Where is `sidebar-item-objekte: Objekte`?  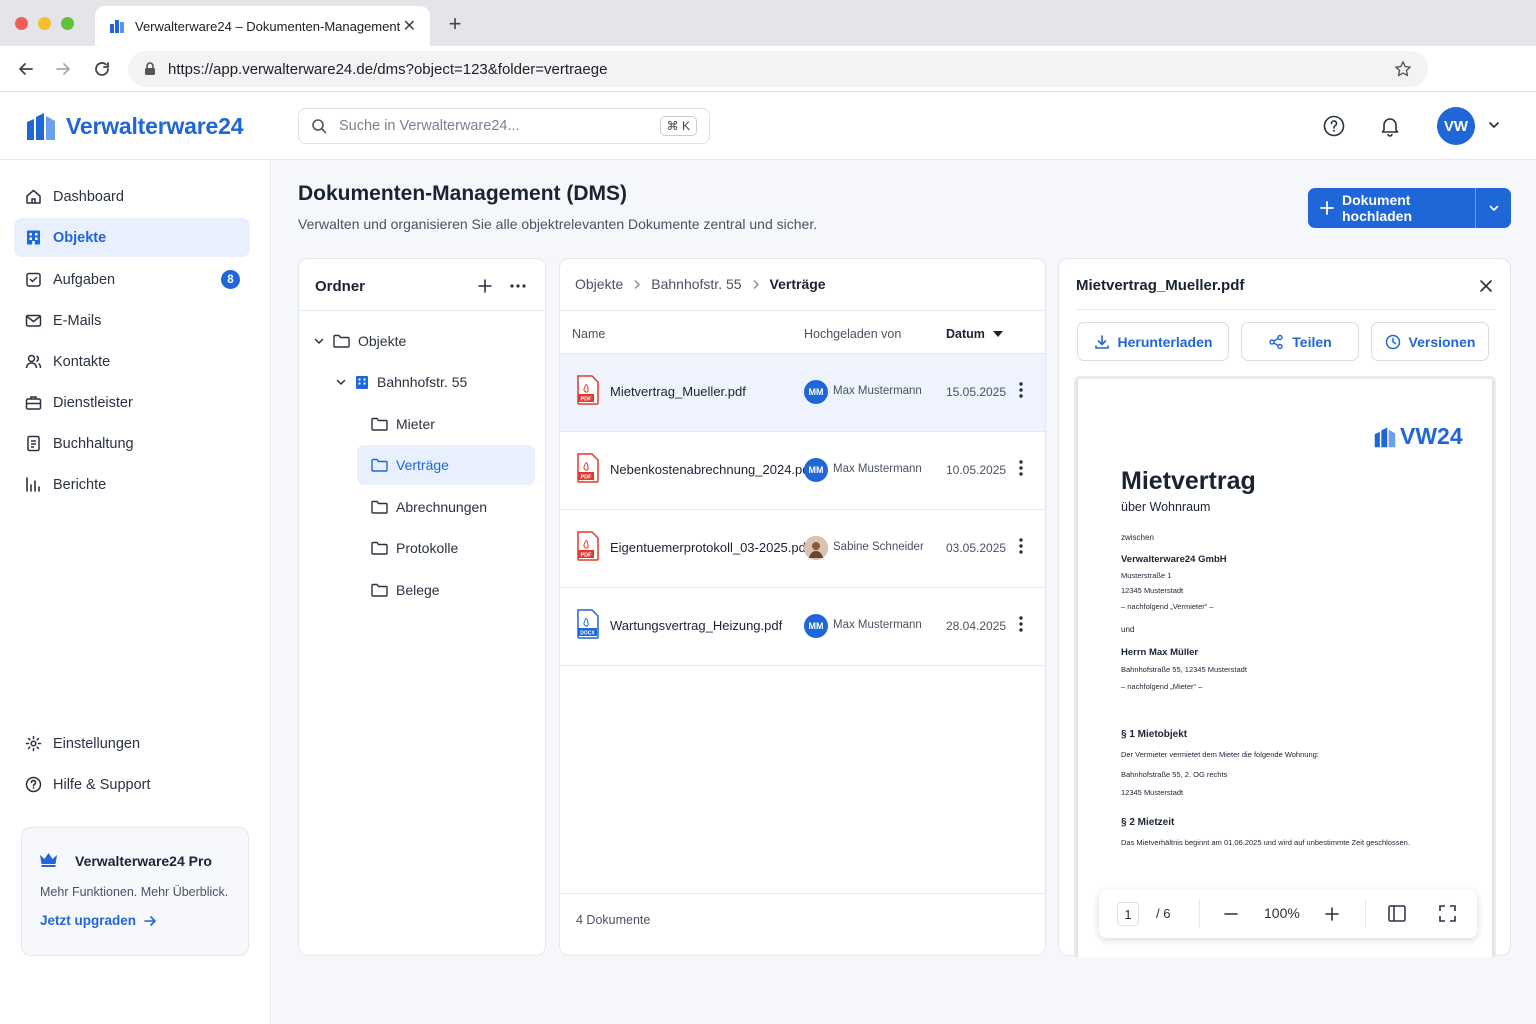 sidebar-item-objekte: Objekte is located at coordinates (132, 237).